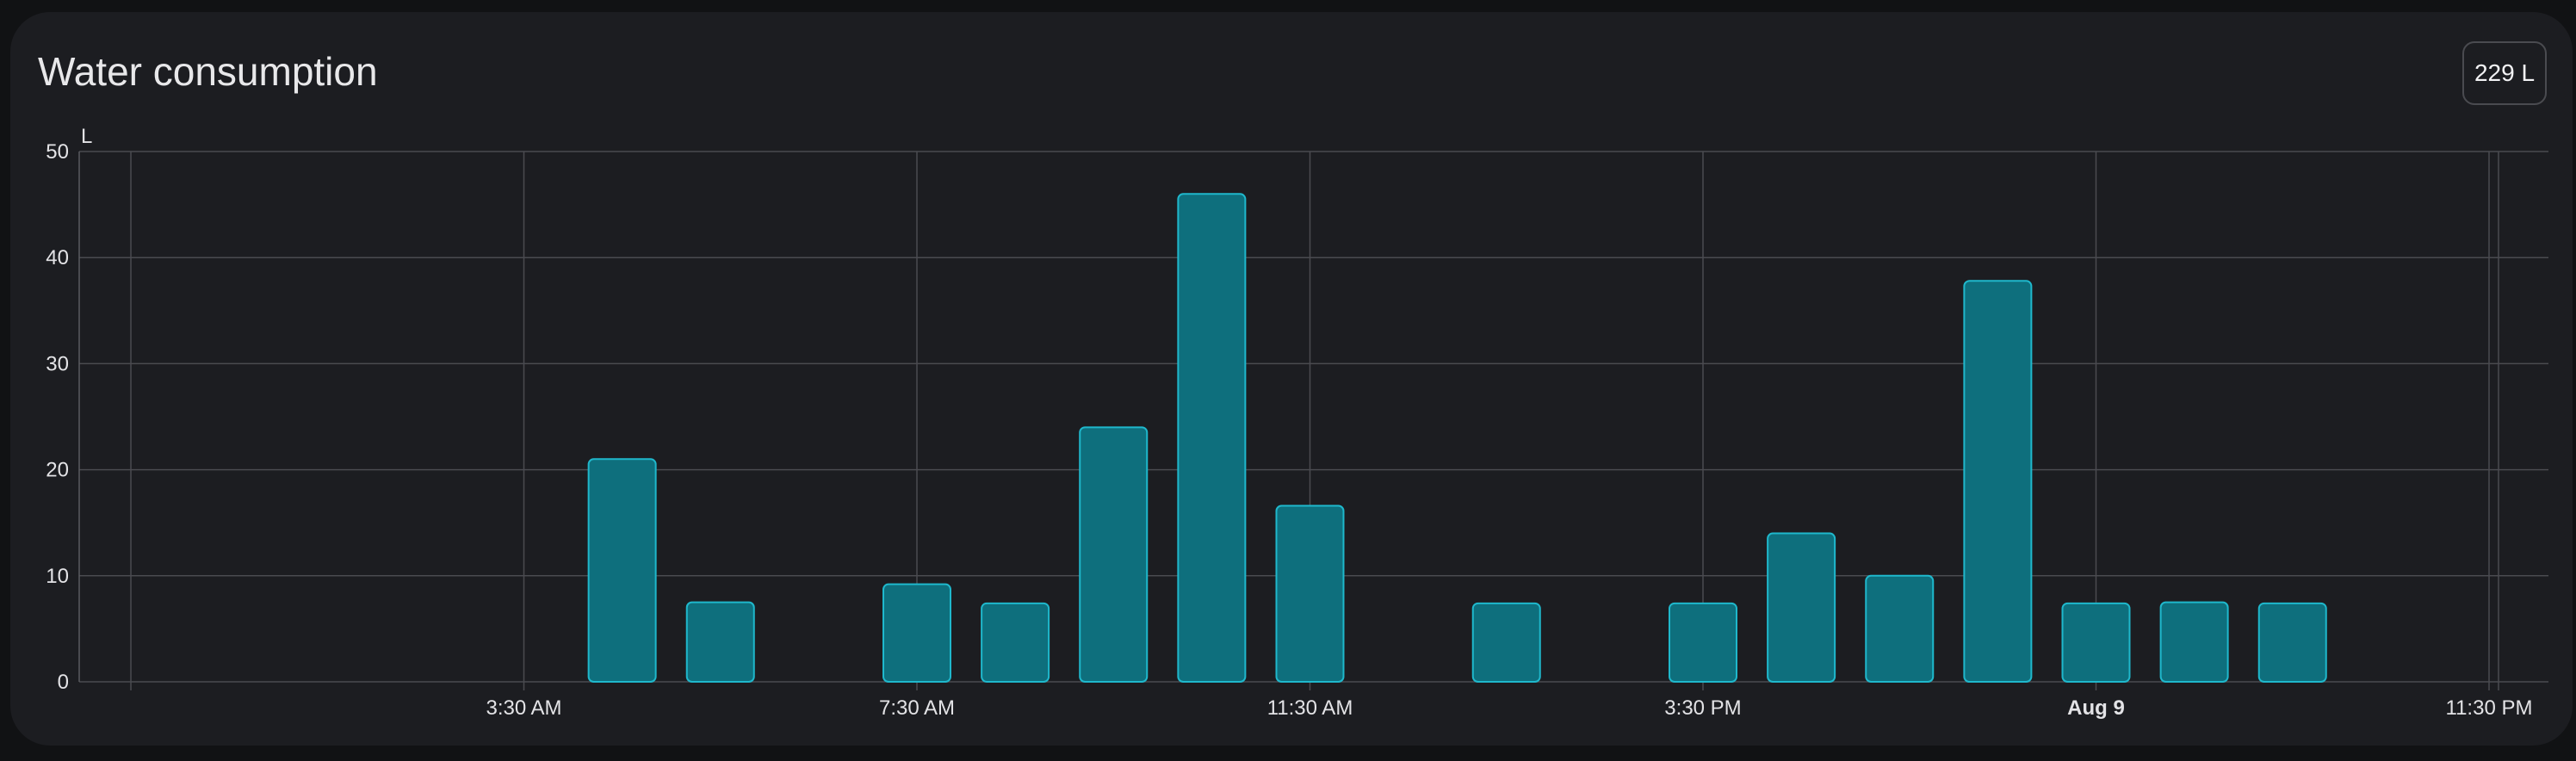  I want to click on x-tick-label: Aug 9, so click(2096, 708).